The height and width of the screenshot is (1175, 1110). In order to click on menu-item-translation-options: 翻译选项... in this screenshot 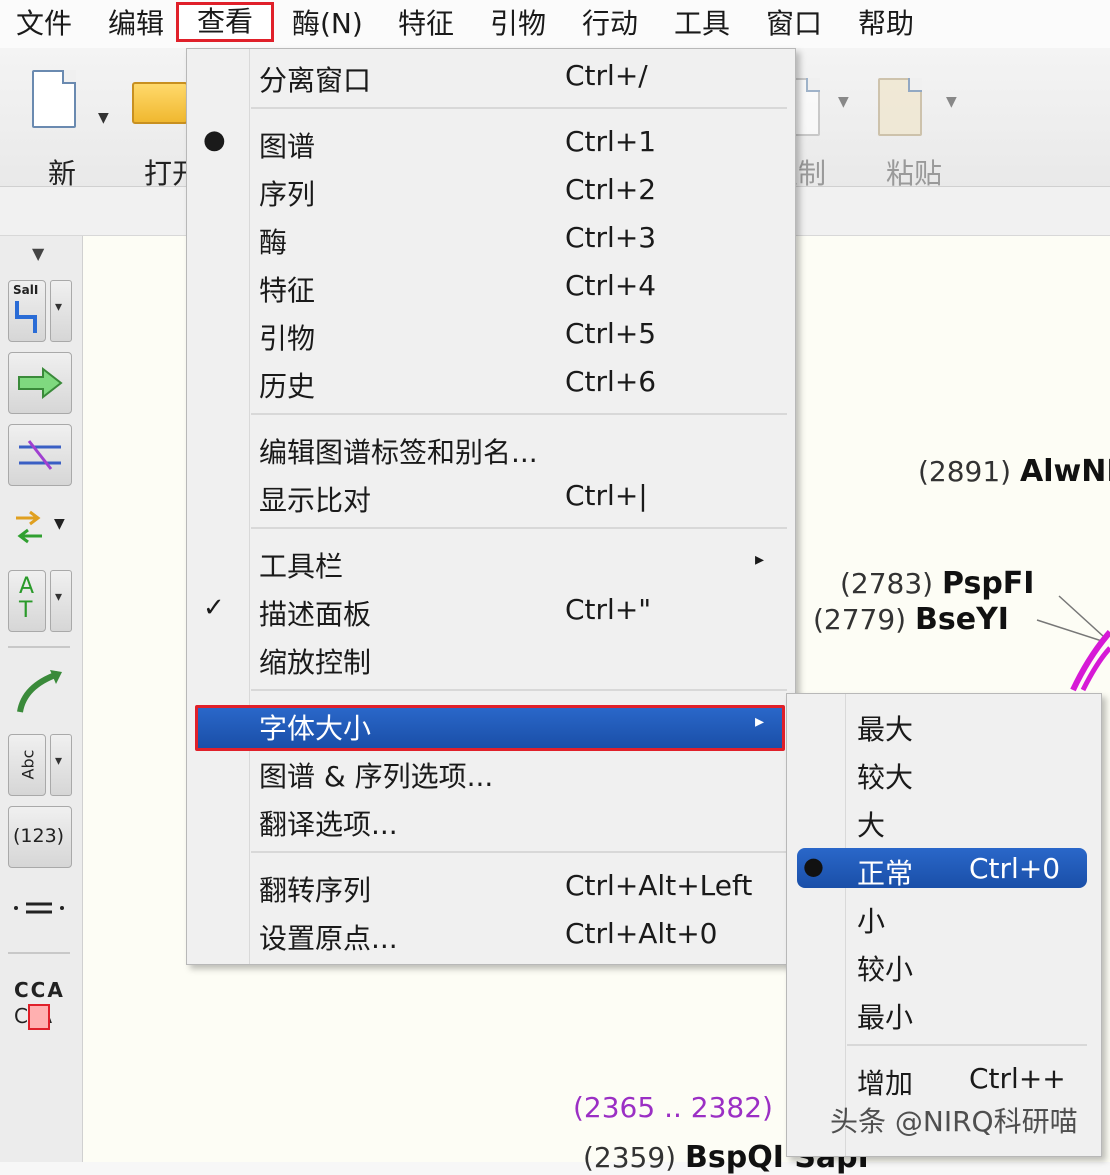, I will do `click(491, 822)`.